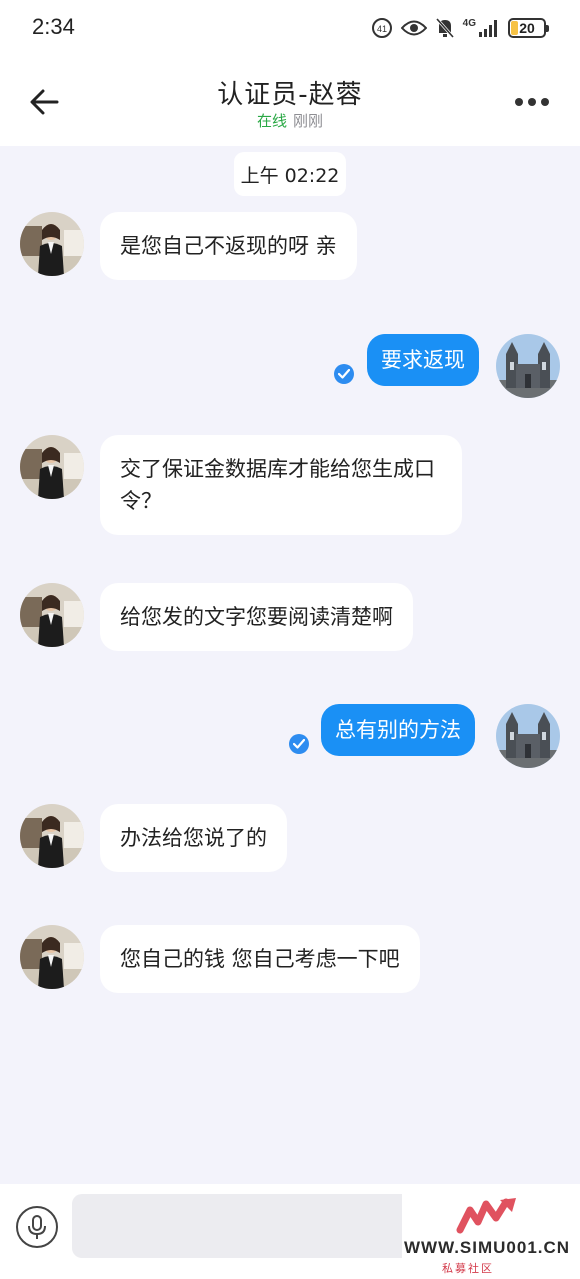 The image size is (580, 1279). I want to click on voice-button, so click(37, 1227).